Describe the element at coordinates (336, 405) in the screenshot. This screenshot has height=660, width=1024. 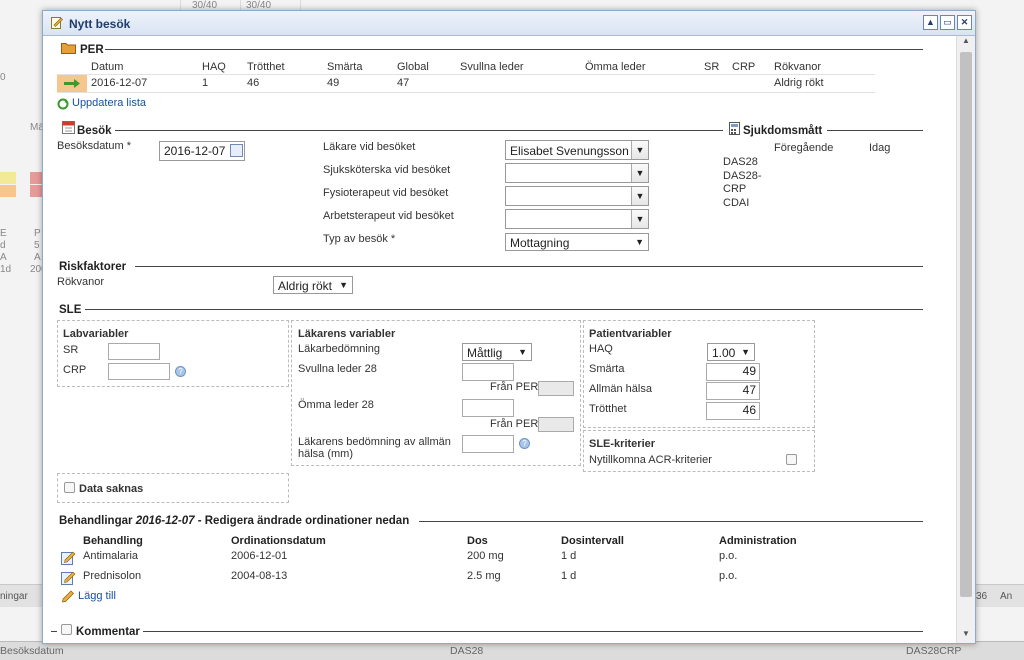
I see `tender-joints-label: Ömma leder 28` at that location.